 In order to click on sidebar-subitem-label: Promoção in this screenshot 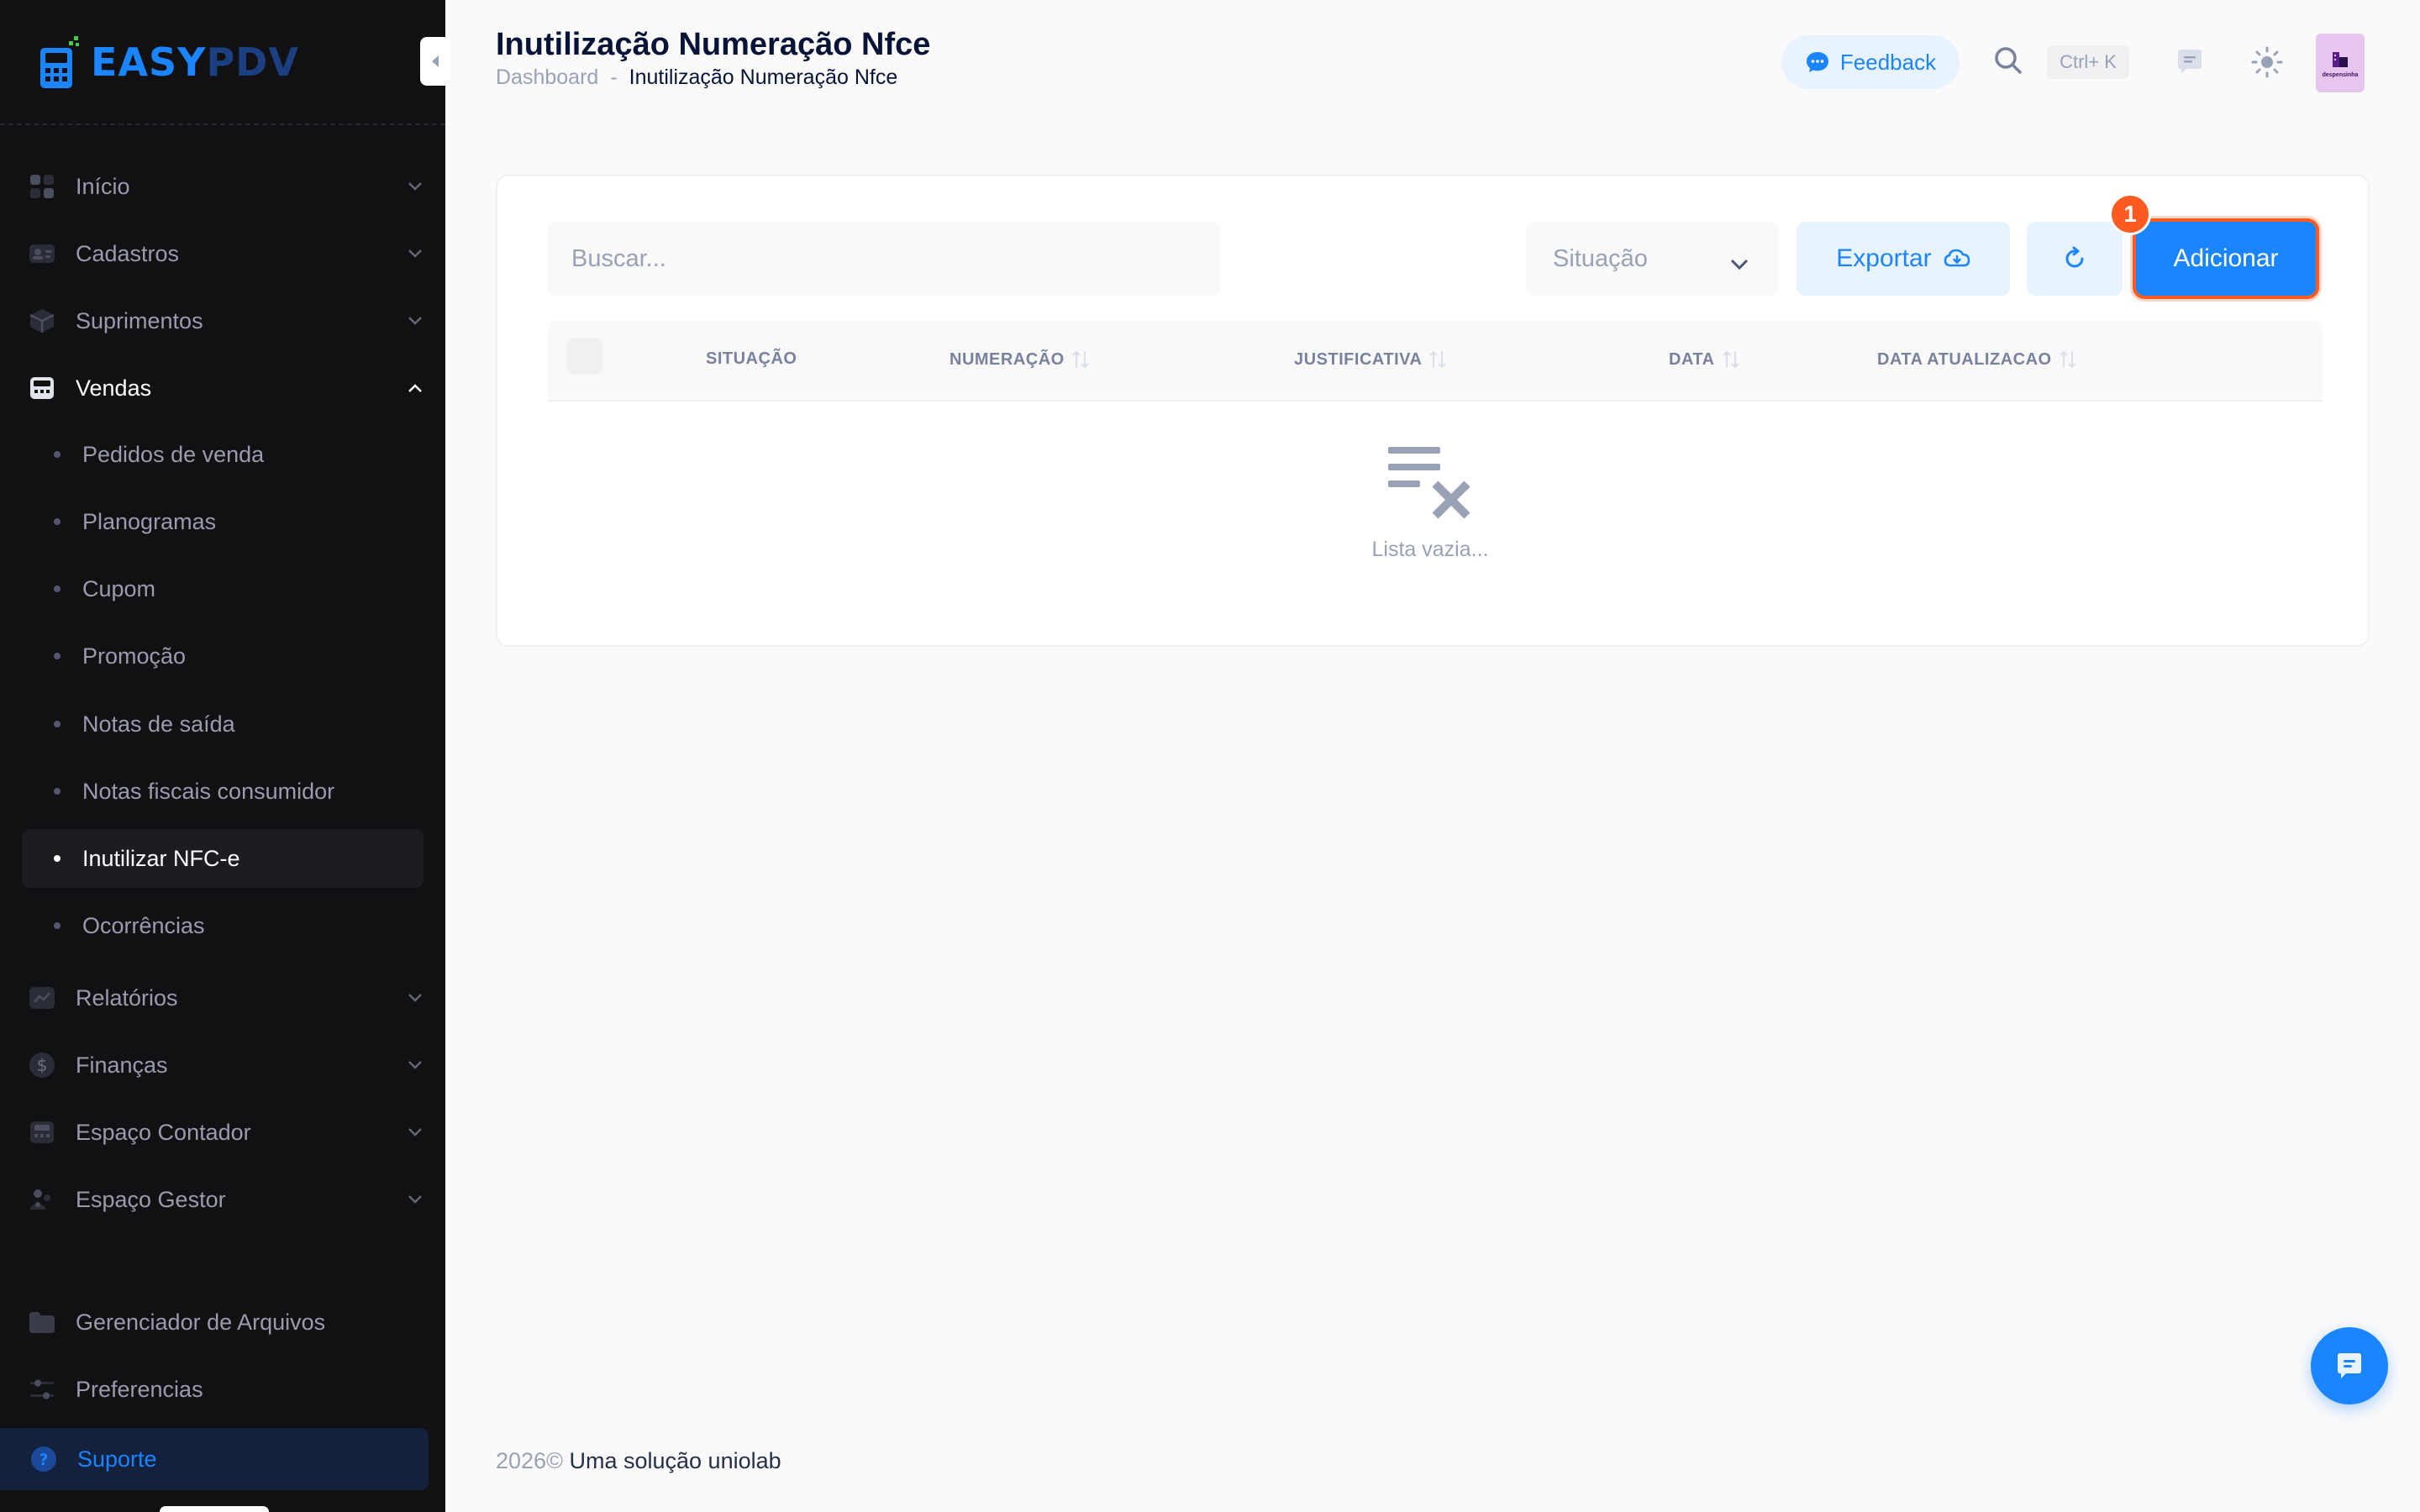, I will do `click(134, 656)`.